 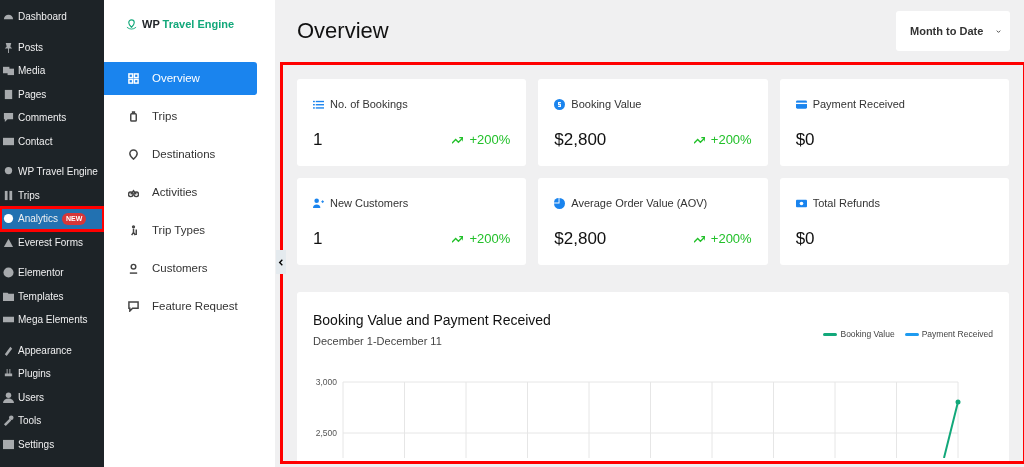 I want to click on period-dropdown: Month to Date, so click(x=953, y=31).